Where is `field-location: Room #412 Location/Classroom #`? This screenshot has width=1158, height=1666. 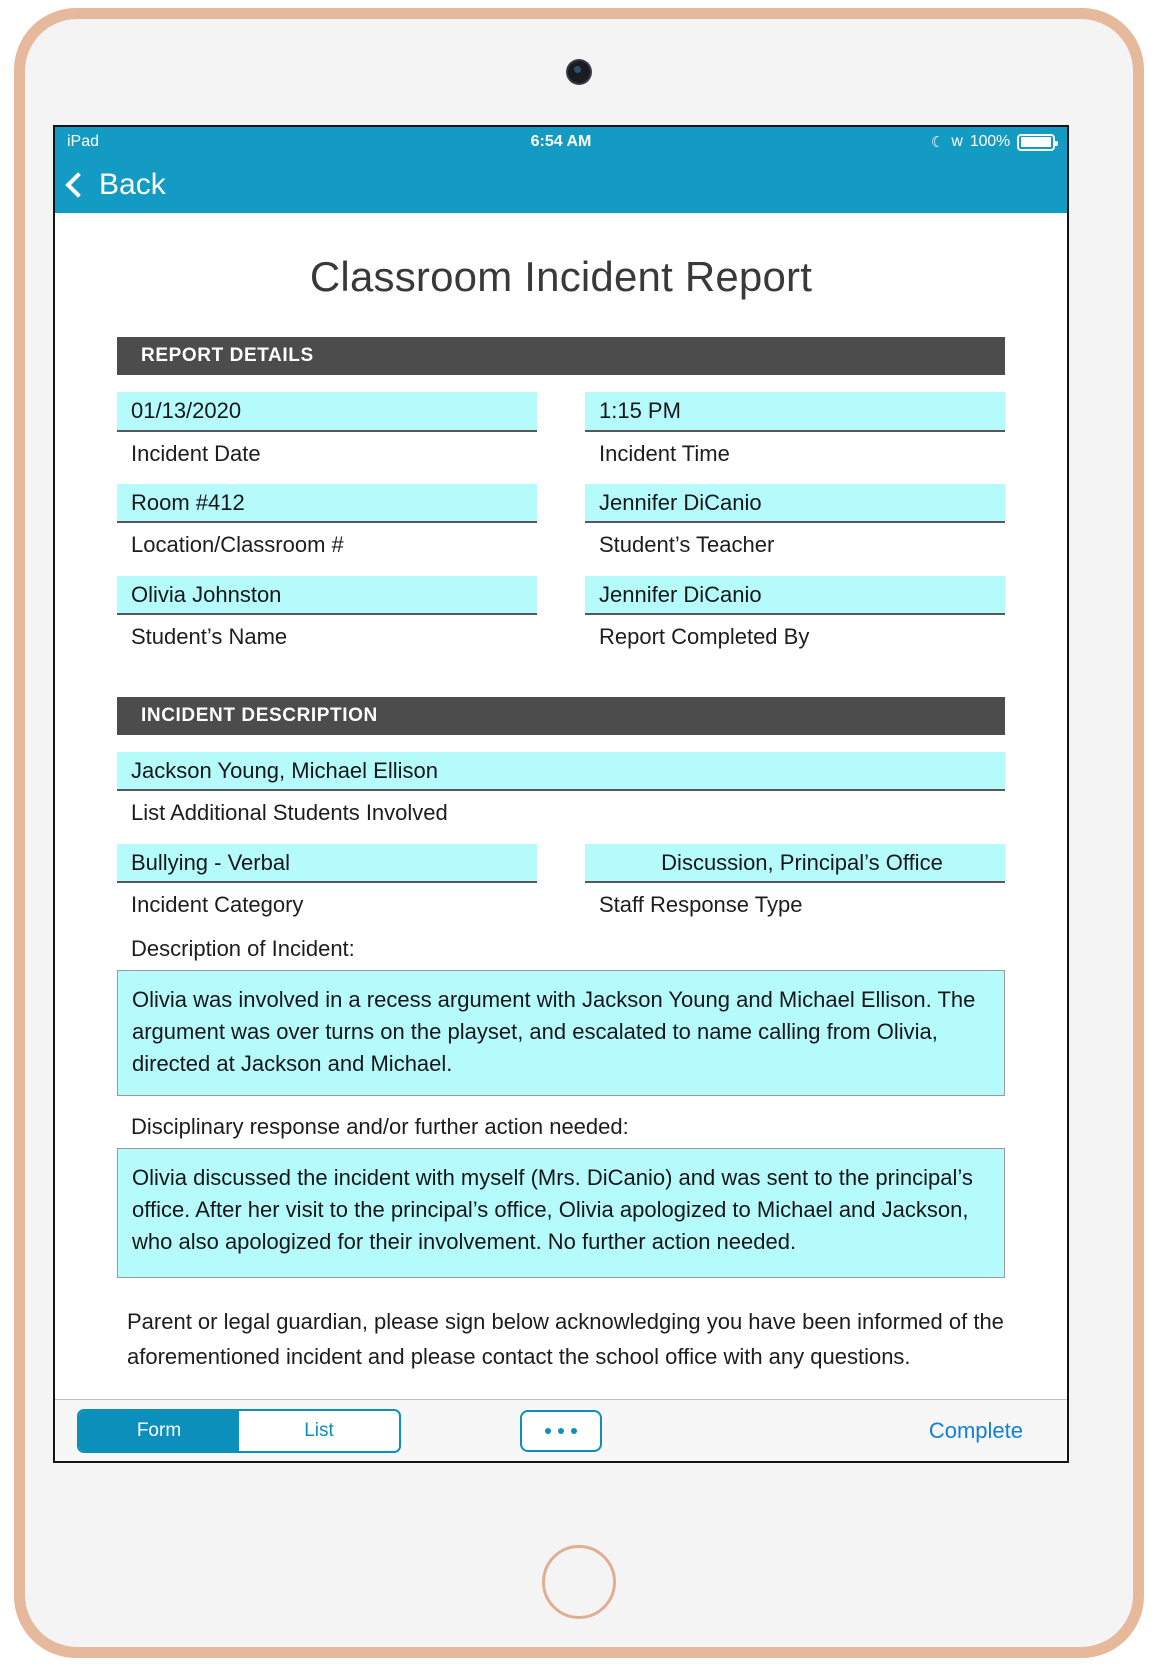 field-location: Room #412 Location/Classroom # is located at coordinates (327, 521).